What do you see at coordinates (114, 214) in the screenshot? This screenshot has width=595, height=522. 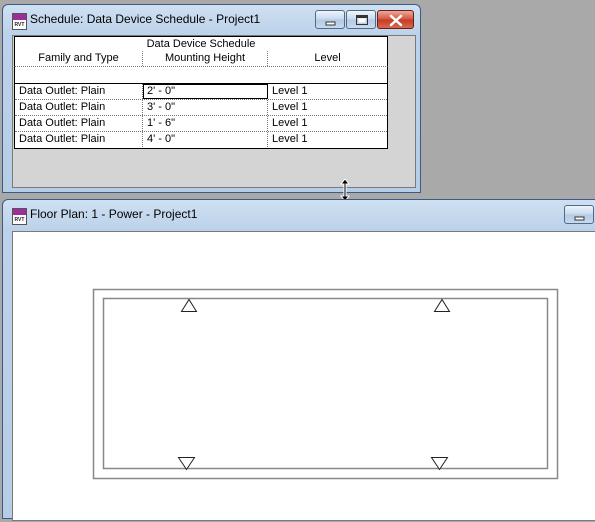 I see `floorplan-window-title: Floor Plan: 1 - Power - Project1` at bounding box center [114, 214].